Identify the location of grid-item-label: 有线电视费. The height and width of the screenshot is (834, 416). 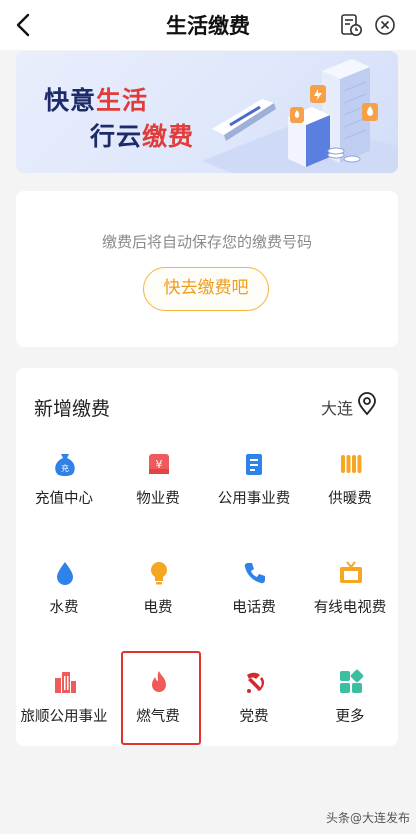
(350, 608).